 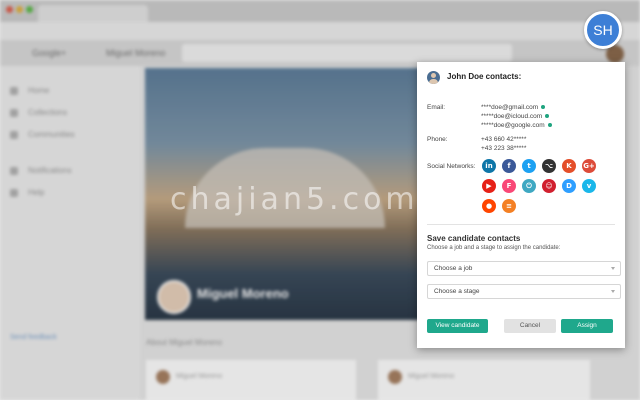 I want to click on watermark: chajian5.com, so click(x=294, y=199).